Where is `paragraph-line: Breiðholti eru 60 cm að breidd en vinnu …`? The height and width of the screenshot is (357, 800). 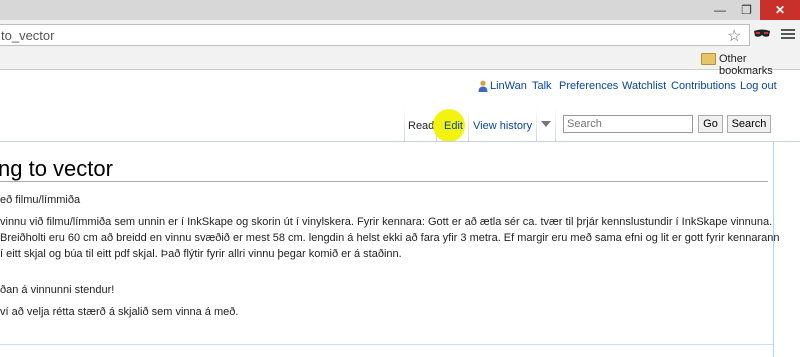 paragraph-line: Breiðholti eru 60 cm að breidd en vinnu … is located at coordinates (390, 238).